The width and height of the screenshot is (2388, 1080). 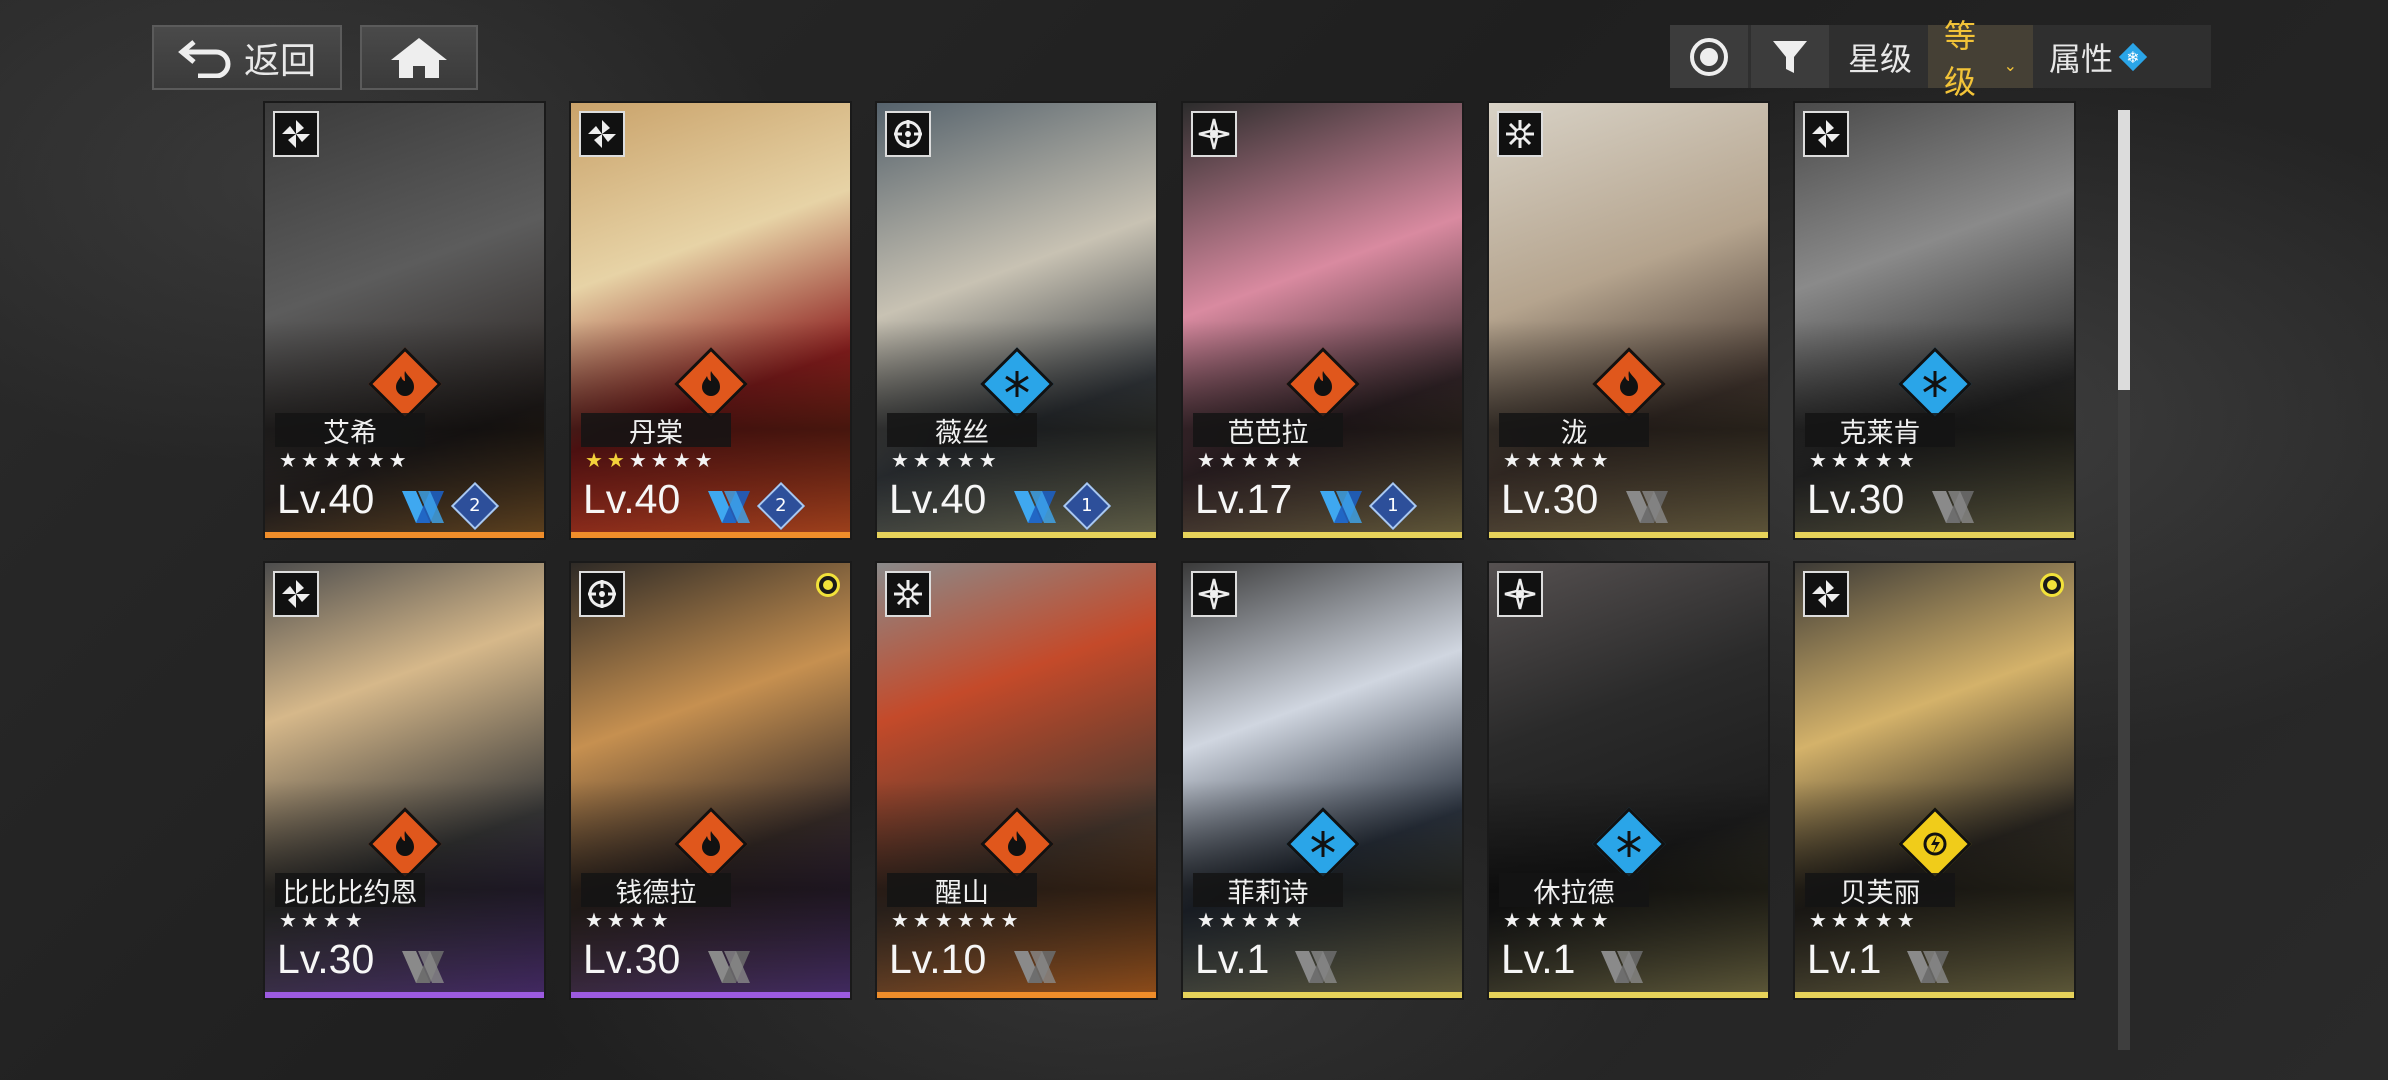 I want to click on notification-dot-icon, so click(x=2052, y=585).